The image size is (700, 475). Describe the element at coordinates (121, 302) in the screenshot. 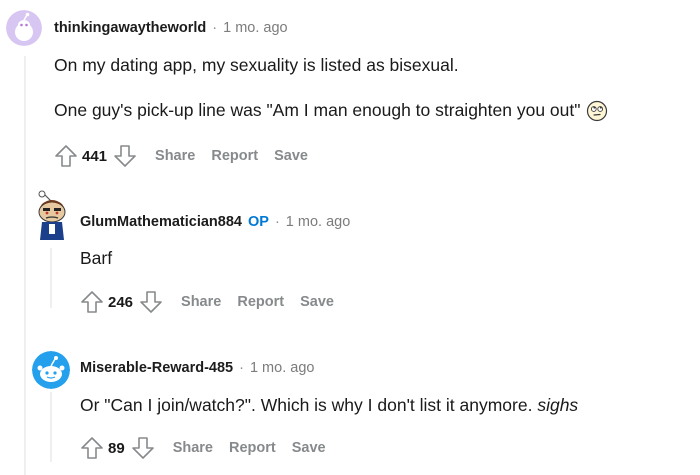

I see `vote-score: 246` at that location.